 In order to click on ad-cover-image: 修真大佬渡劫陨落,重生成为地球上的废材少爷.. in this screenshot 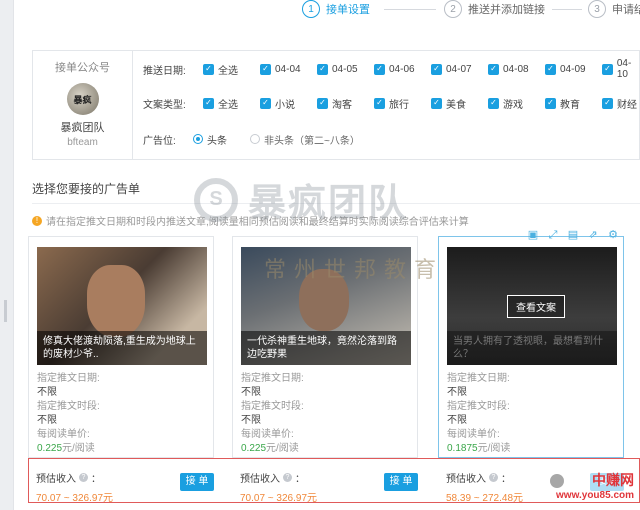, I will do `click(122, 306)`.